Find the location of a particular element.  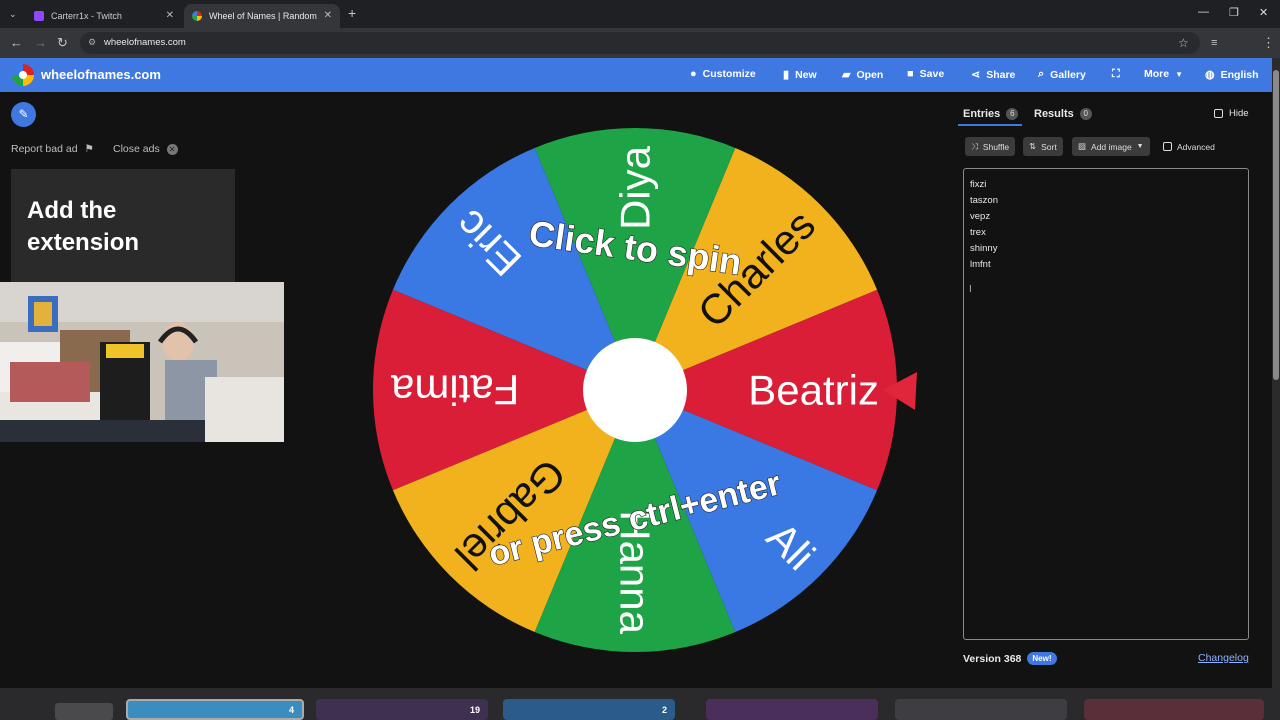

close-ads-link: Close ads ✕ is located at coordinates (145, 149).